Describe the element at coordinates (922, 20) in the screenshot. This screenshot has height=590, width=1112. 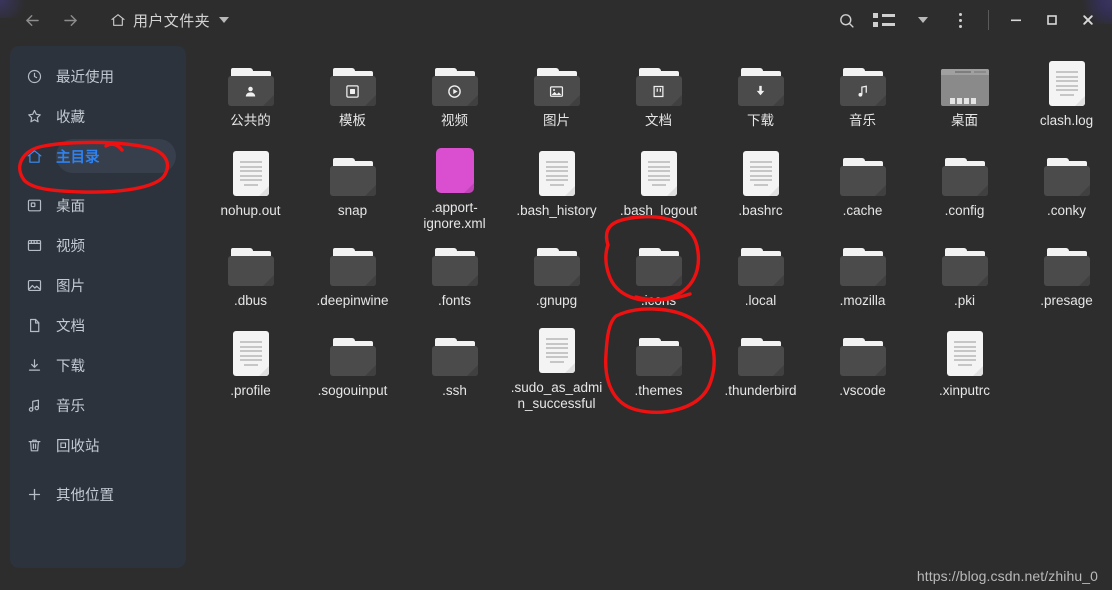
I see `view-options-dropdown` at that location.